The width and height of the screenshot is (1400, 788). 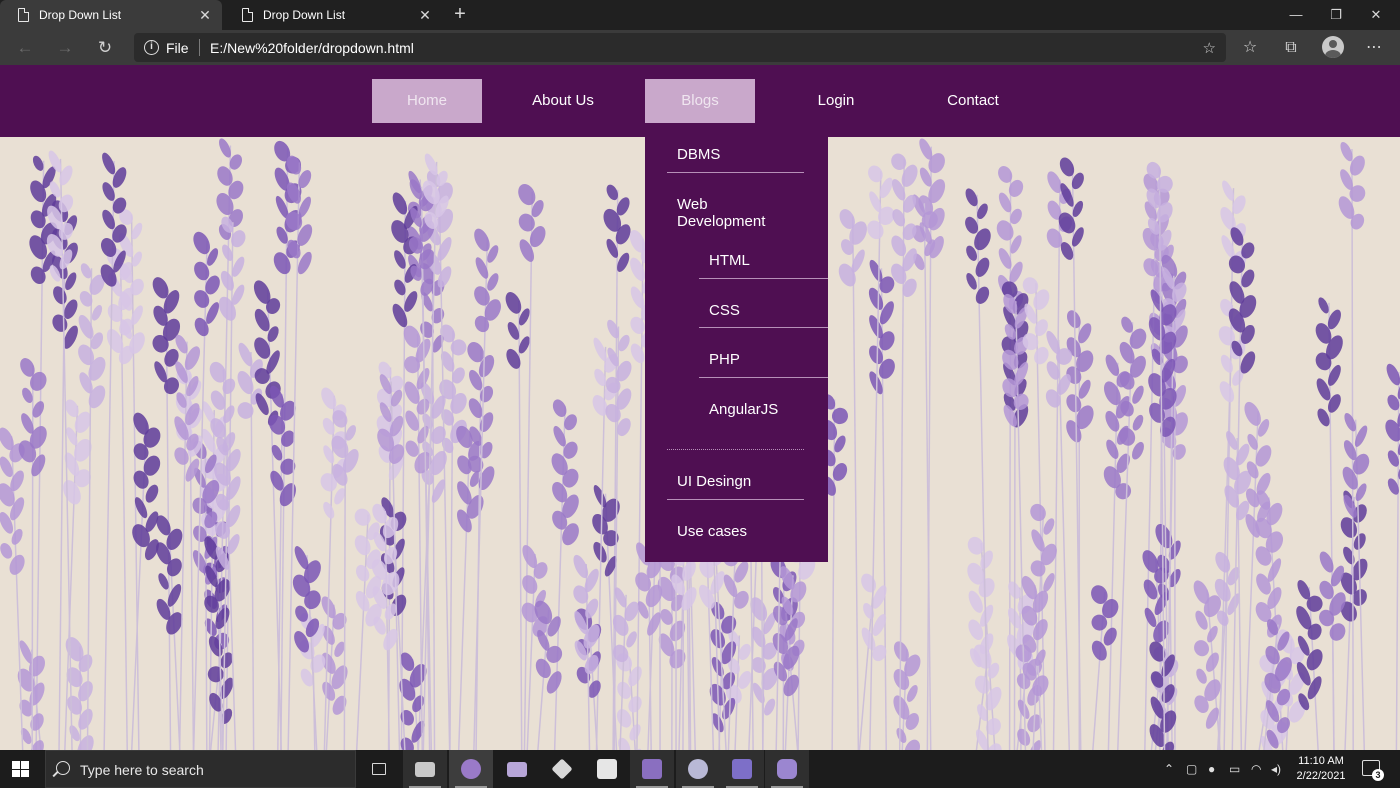 What do you see at coordinates (105, 48) in the screenshot?
I see `refresh-icon: ↻` at bounding box center [105, 48].